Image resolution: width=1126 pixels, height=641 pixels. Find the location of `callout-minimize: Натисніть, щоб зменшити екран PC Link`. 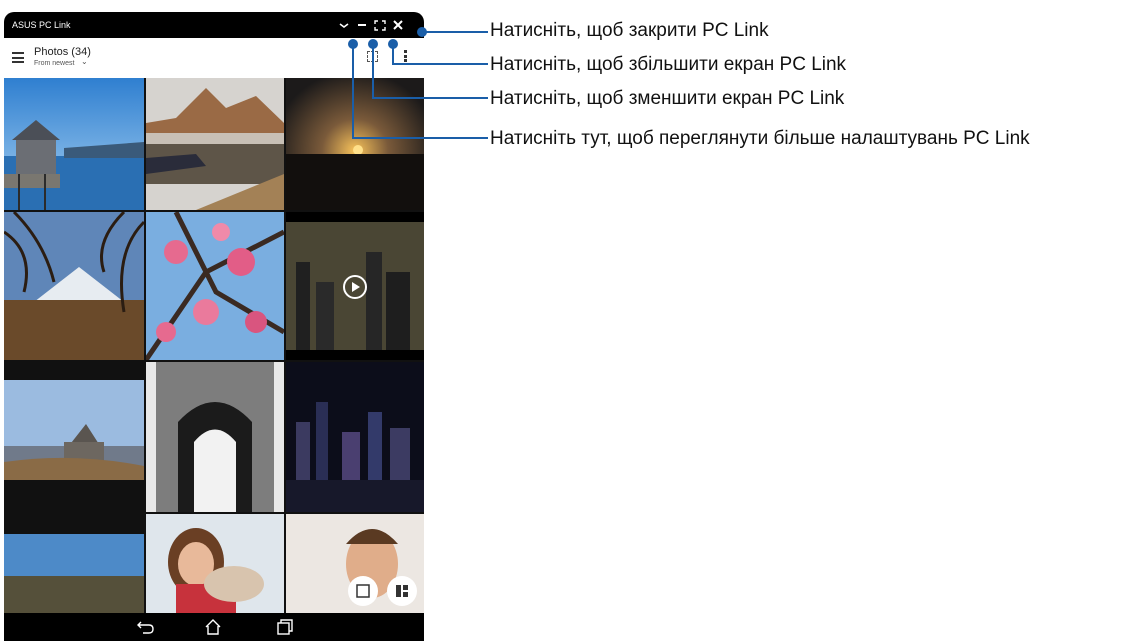

callout-minimize: Натисніть, щоб зменшити екран PC Link is located at coordinates (667, 98).